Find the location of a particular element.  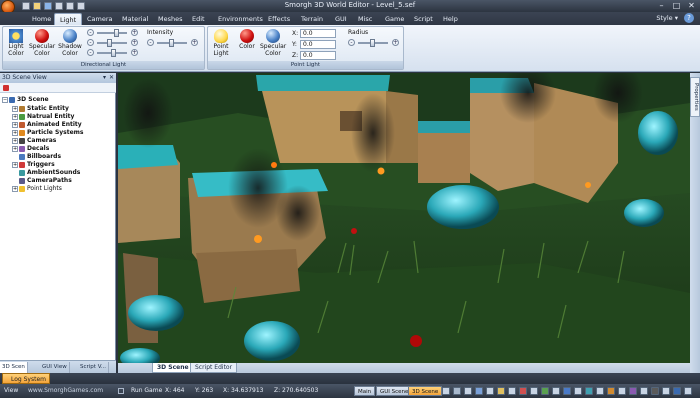

main-mode-button: Main is located at coordinates (365, 391).